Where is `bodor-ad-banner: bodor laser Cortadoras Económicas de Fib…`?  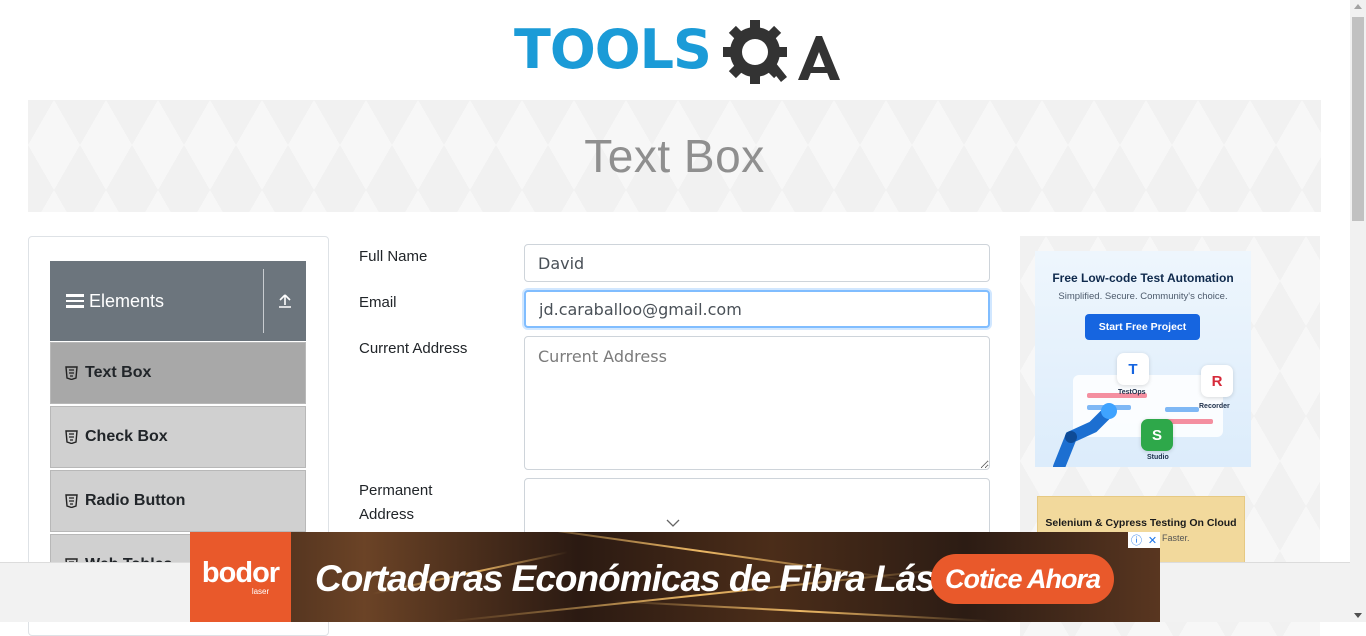
bodor-ad-banner: bodor laser Cortadoras Económicas de Fib… is located at coordinates (675, 577).